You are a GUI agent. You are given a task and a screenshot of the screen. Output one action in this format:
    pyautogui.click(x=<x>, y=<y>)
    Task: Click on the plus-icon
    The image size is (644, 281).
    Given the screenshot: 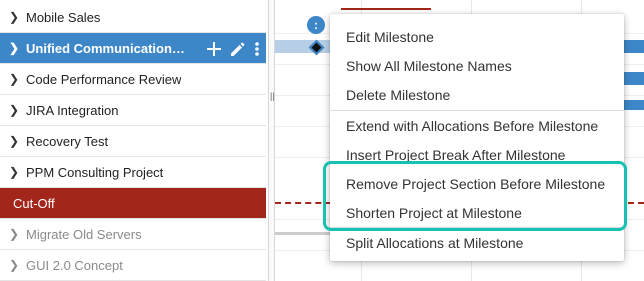 What is the action you would take?
    pyautogui.click(x=214, y=49)
    